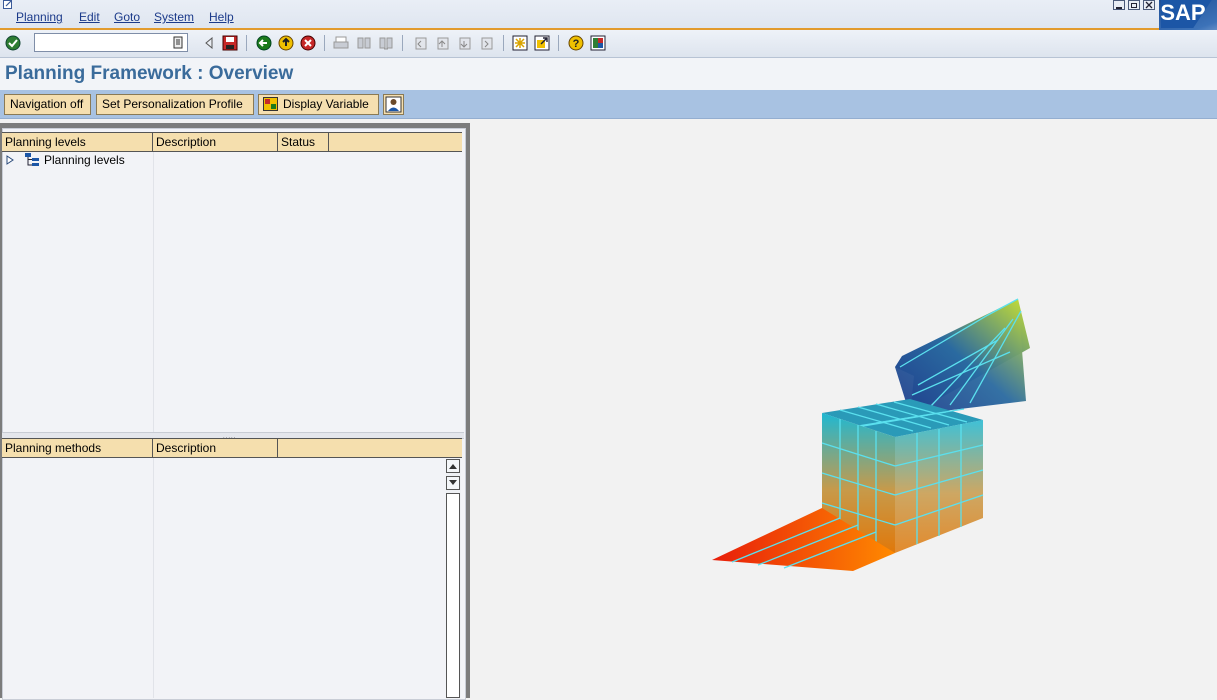  Describe the element at coordinates (77, 448) in the screenshot. I see `column-planning-methods: Planning methods` at that location.